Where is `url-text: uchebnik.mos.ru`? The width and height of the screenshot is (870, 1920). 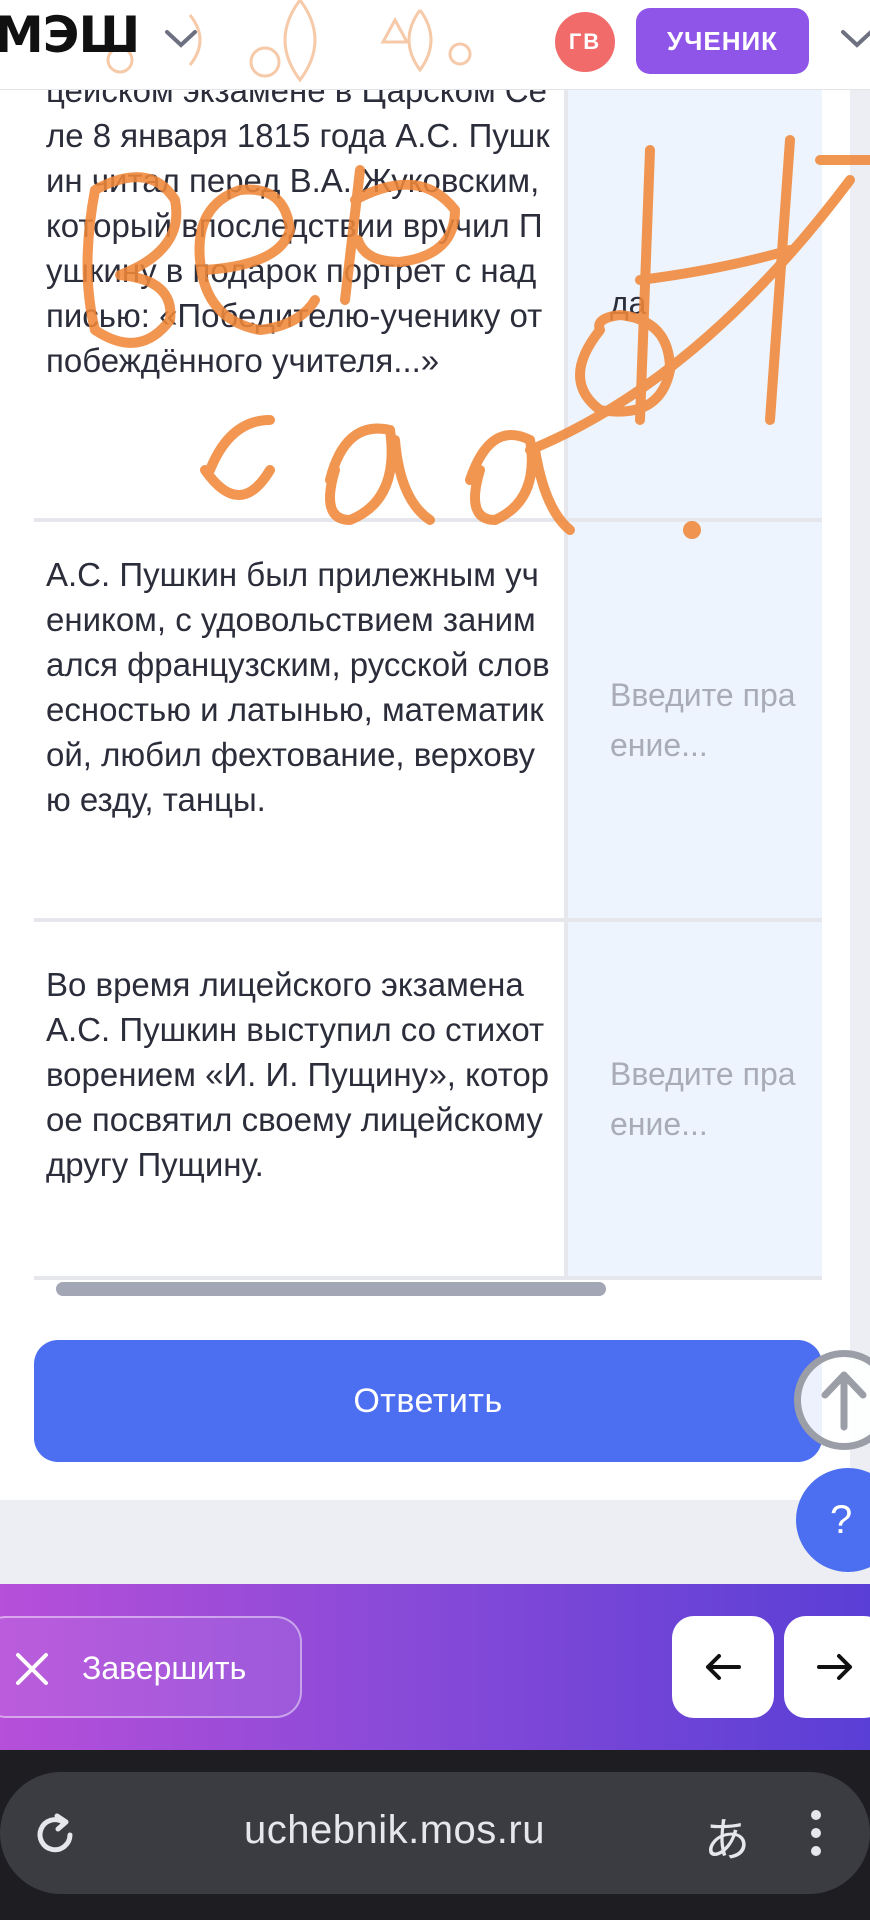
url-text: uchebnik.mos.ru is located at coordinates (394, 1830).